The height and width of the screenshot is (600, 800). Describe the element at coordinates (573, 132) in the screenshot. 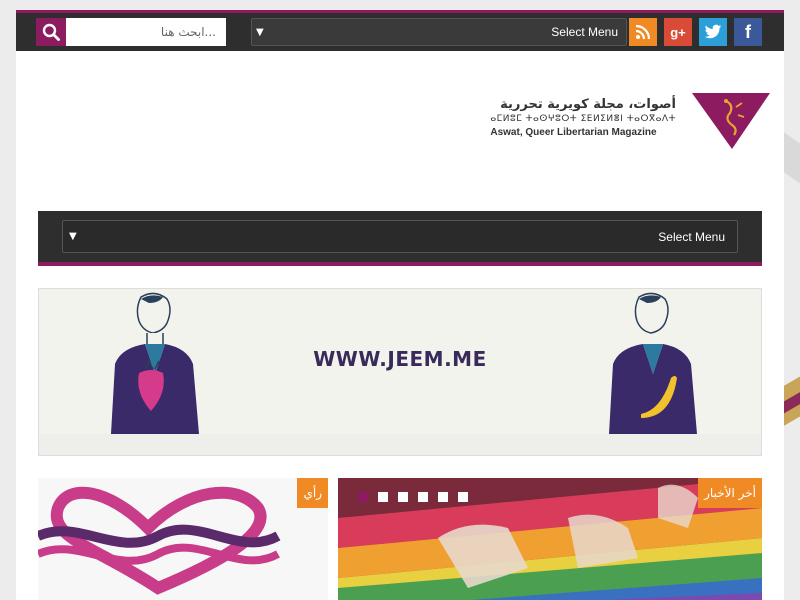

I see `logo-english-title: Aswat, Queer Libertarian Magazine` at that location.